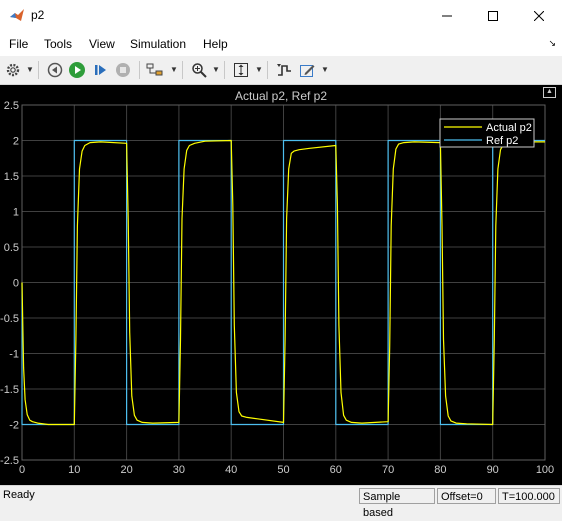 This screenshot has width=562, height=521. What do you see at coordinates (16, 213) in the screenshot?
I see `y-tick-label: 1` at bounding box center [16, 213].